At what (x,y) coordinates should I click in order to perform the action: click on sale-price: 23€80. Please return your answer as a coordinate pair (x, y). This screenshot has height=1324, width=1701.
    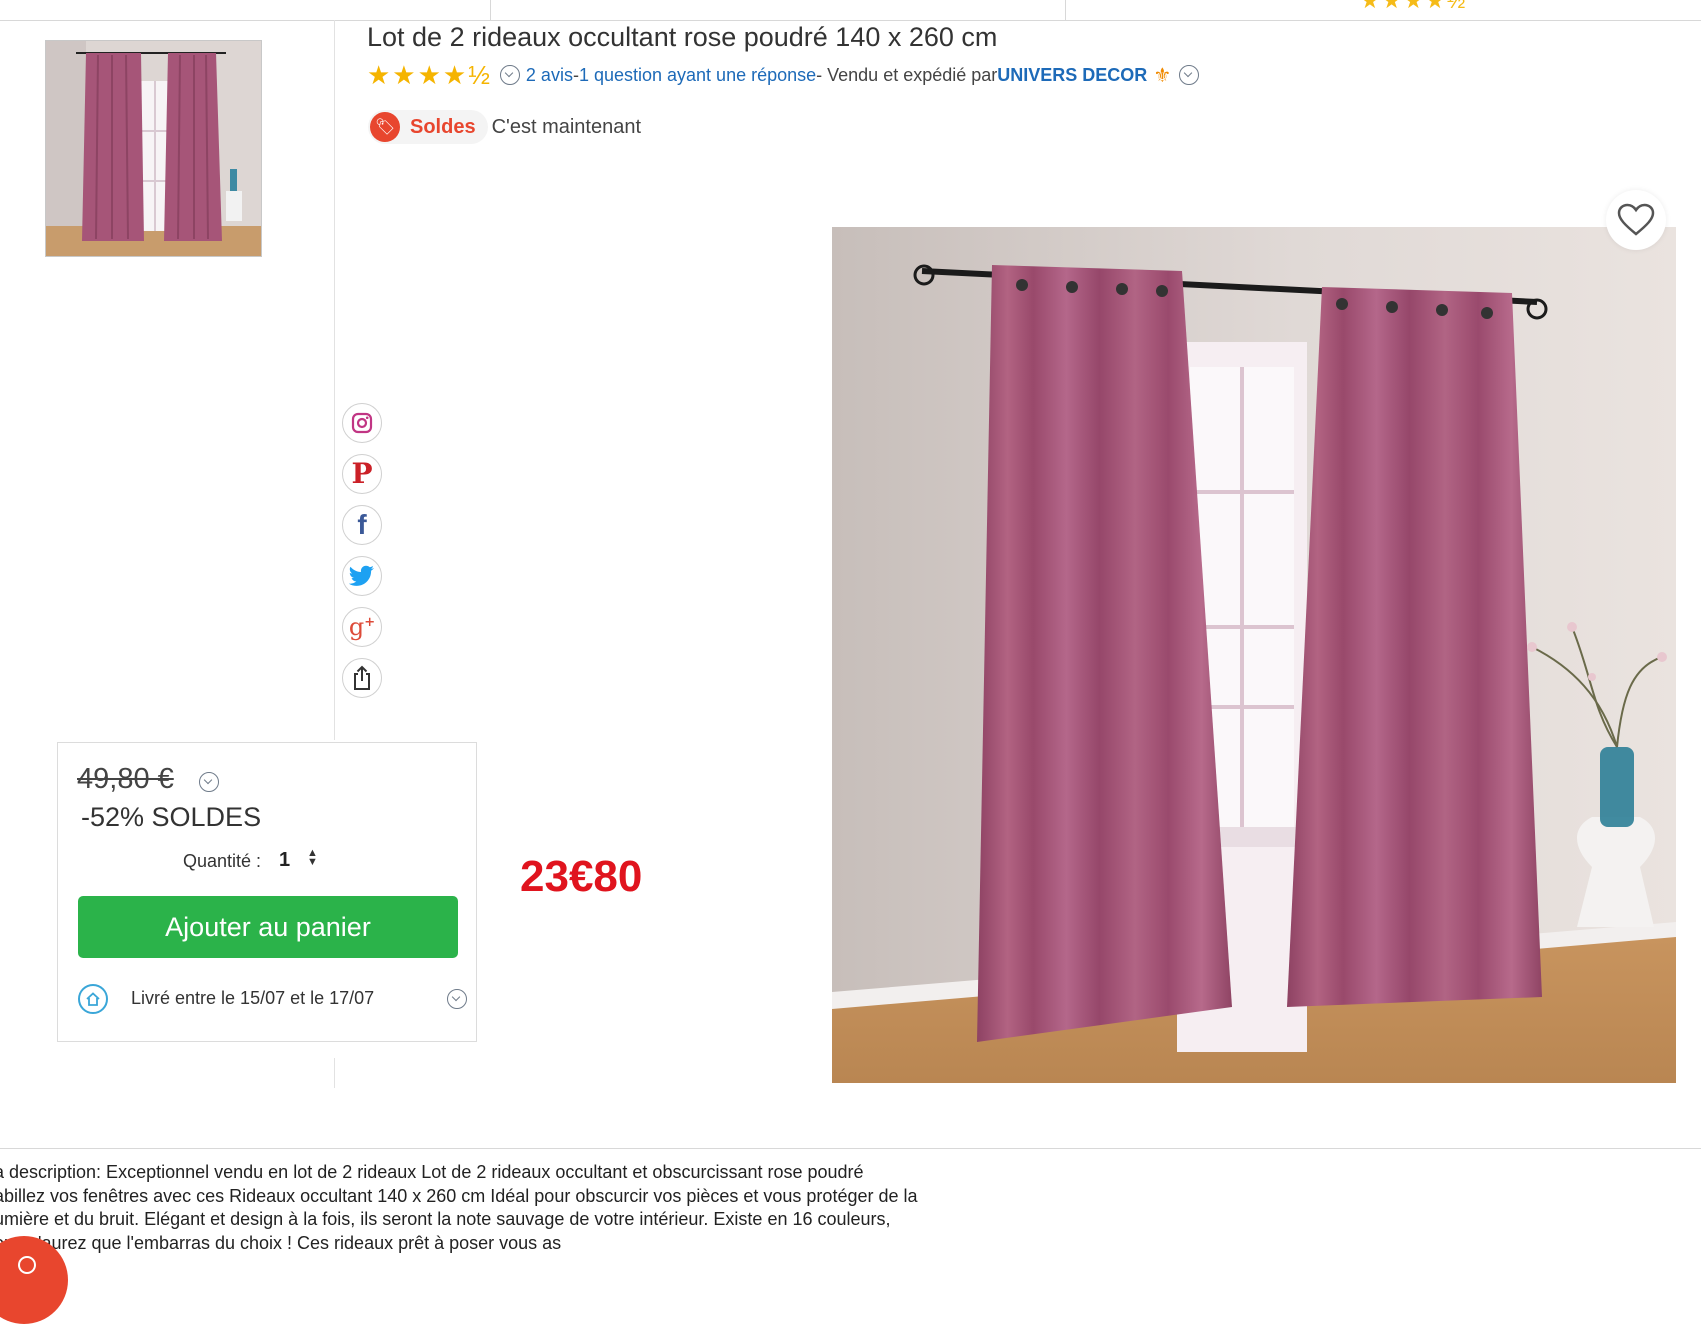
    Looking at the image, I should click on (581, 876).